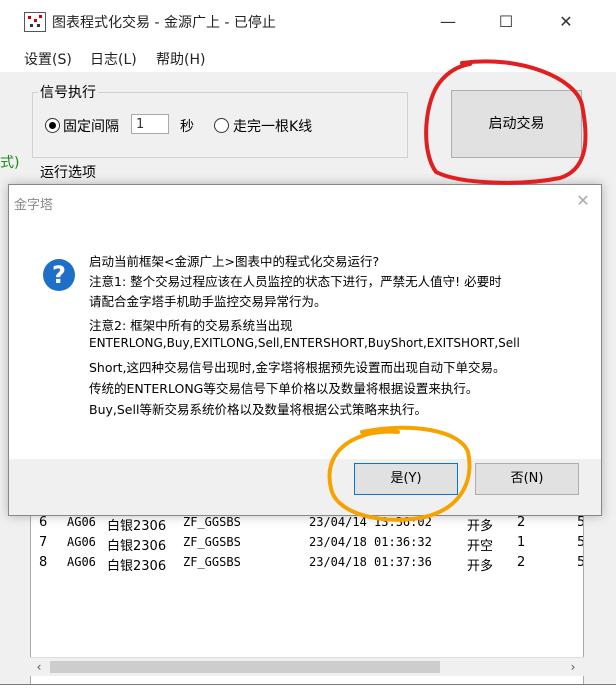  Describe the element at coordinates (521, 542) in the screenshot. I see `trade-qty: 1` at that location.